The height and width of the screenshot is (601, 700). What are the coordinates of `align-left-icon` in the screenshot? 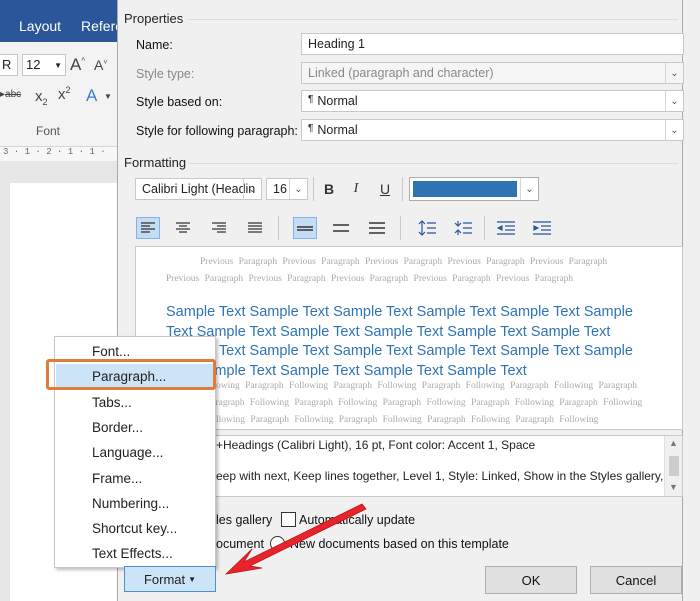 It's located at (148, 227).